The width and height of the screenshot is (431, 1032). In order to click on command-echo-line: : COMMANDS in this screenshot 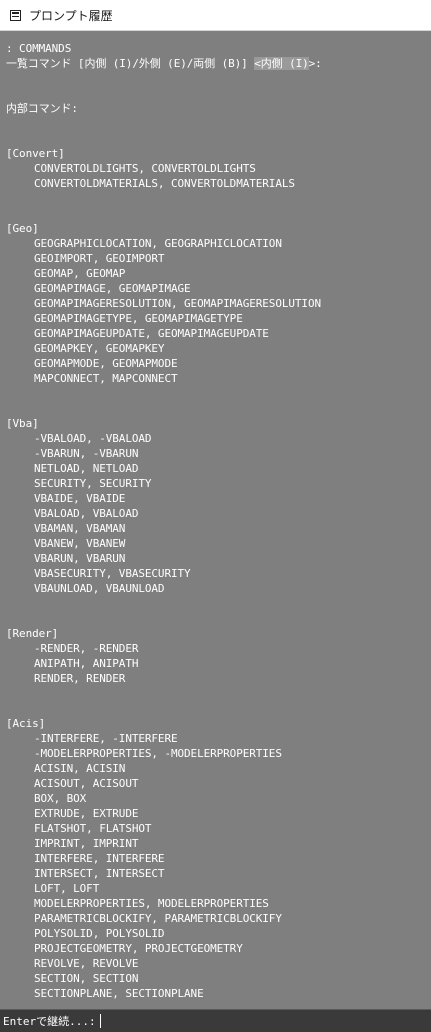, I will do `click(39, 48)`.